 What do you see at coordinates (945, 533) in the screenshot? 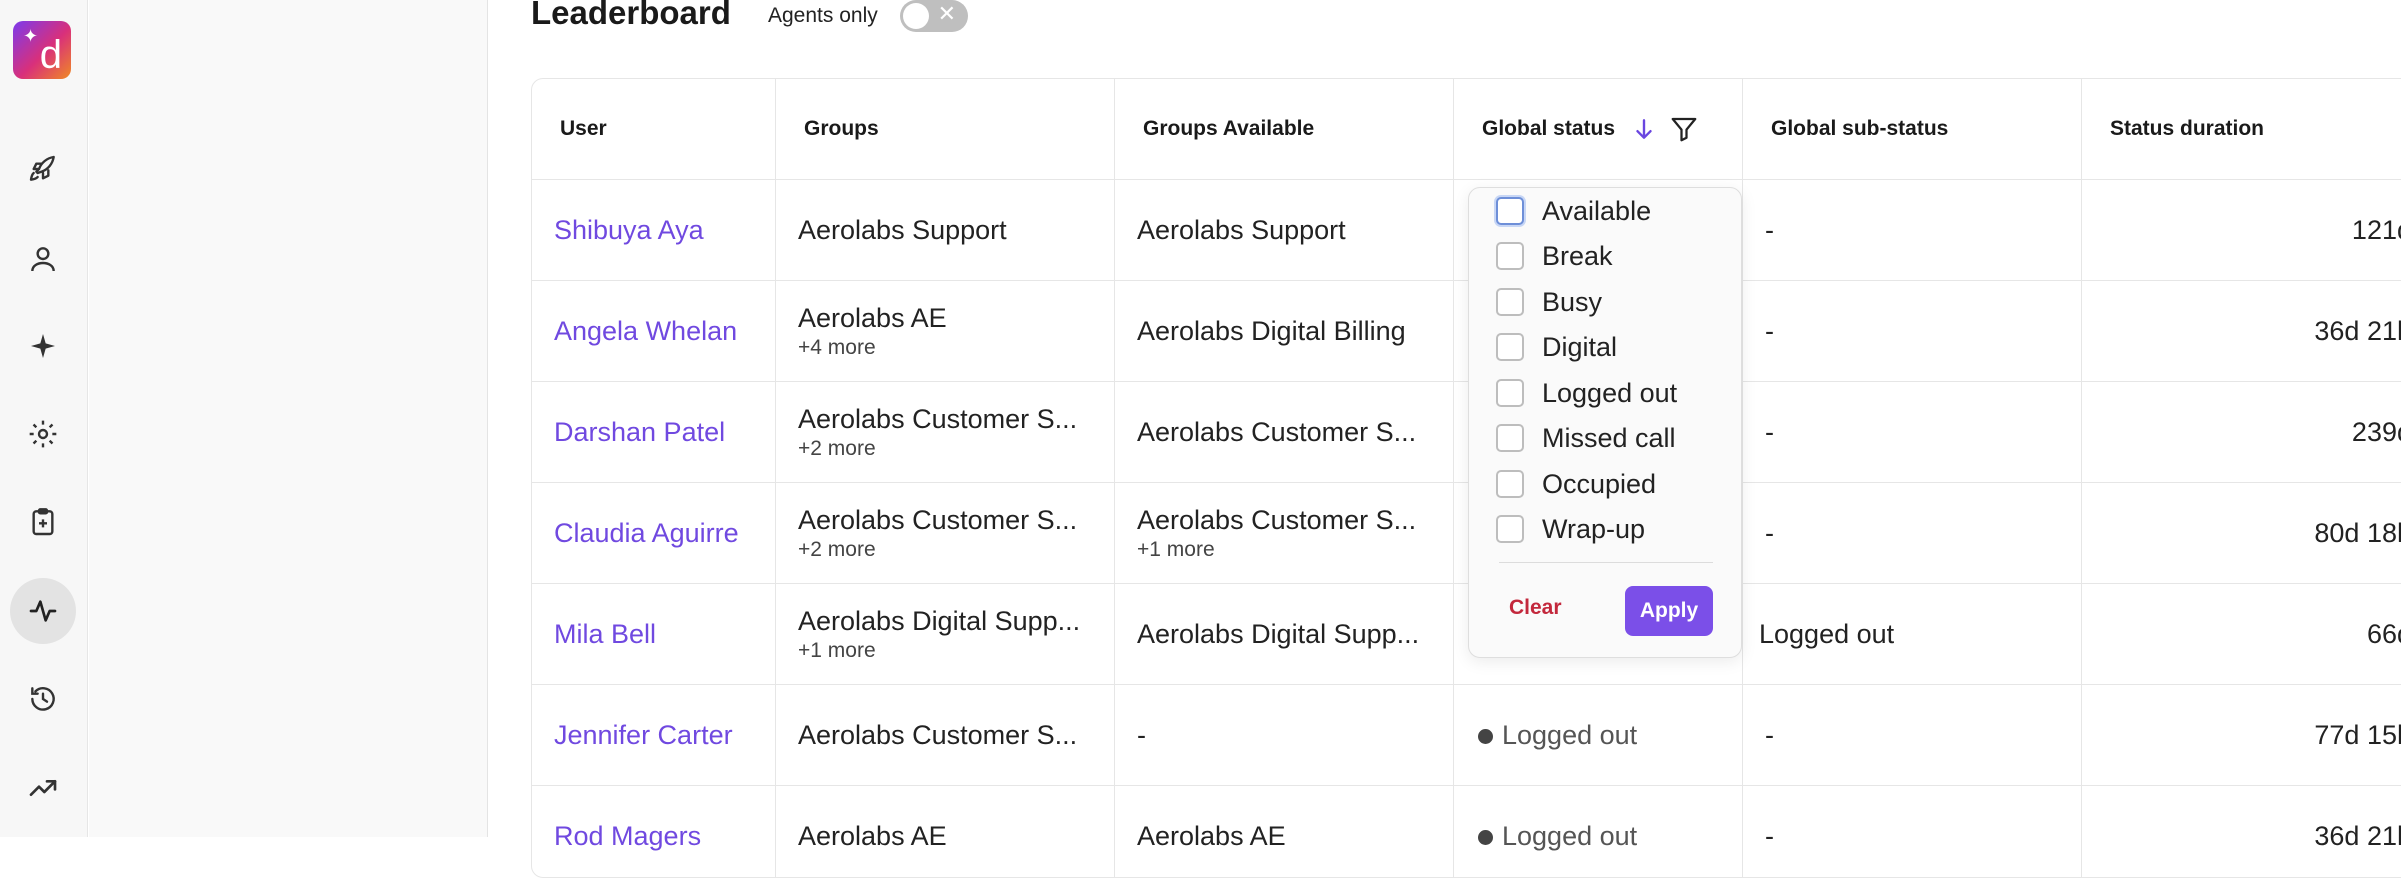
I see `groups-cell: Aerolabs Customer S... +2 more` at bounding box center [945, 533].